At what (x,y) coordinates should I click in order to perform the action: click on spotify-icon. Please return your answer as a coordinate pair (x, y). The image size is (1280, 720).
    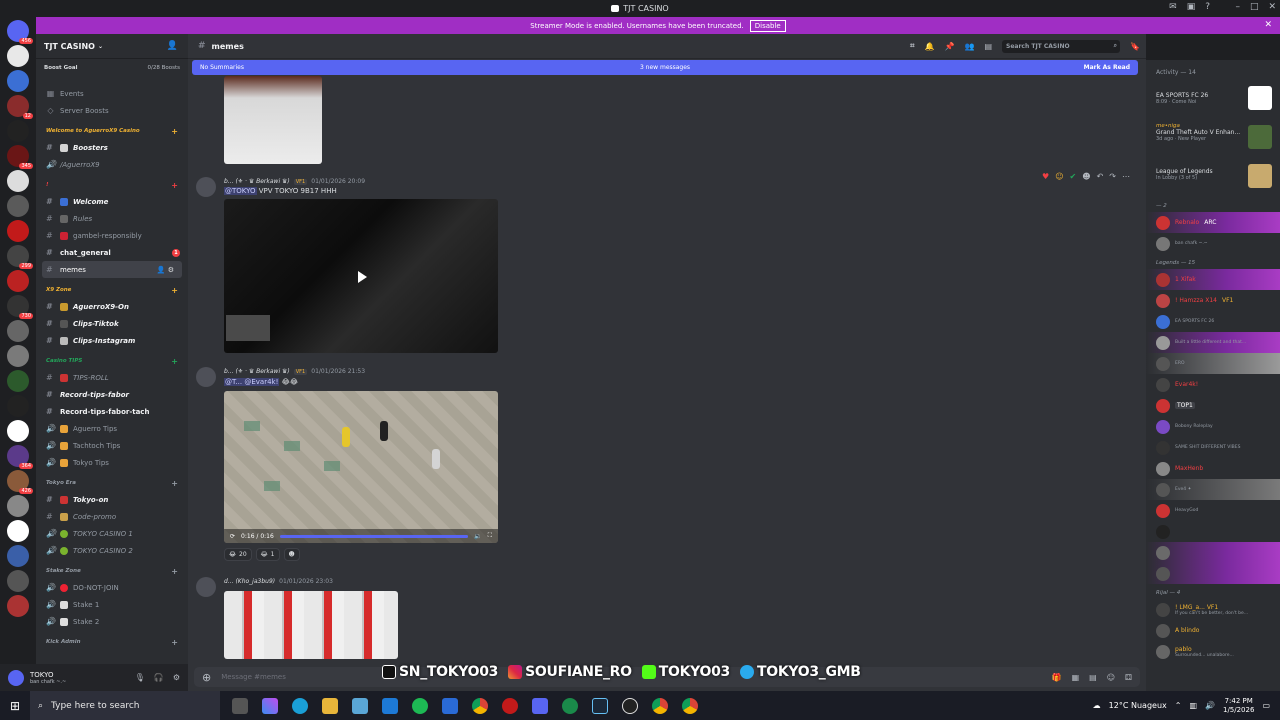
    Looking at the image, I should click on (420, 705).